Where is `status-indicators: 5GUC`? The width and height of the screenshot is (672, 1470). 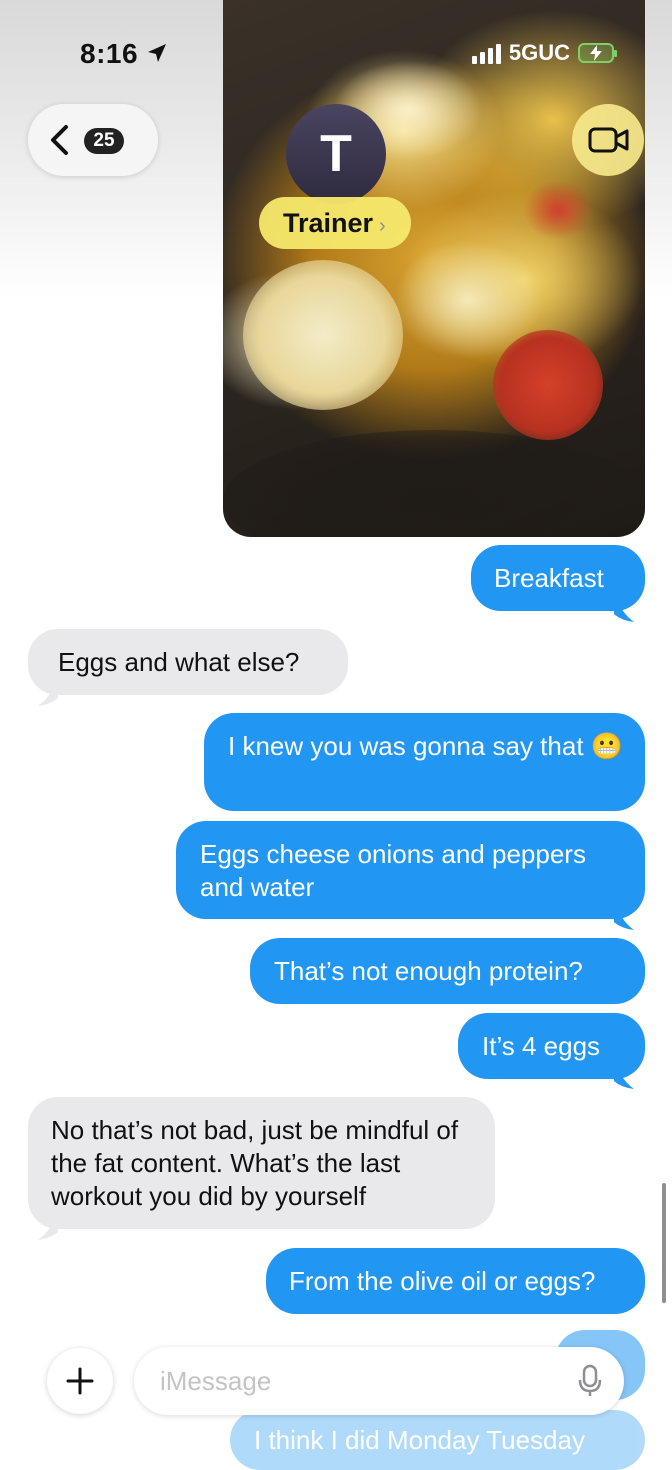 status-indicators: 5GUC is located at coordinates (544, 53).